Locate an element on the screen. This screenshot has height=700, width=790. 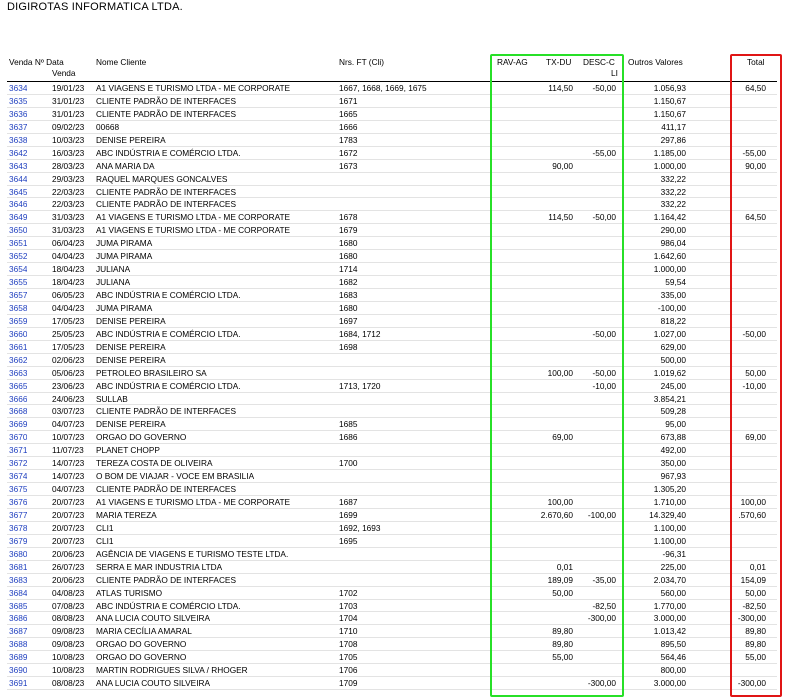
venda-number: 3681 is located at coordinates (18, 567).